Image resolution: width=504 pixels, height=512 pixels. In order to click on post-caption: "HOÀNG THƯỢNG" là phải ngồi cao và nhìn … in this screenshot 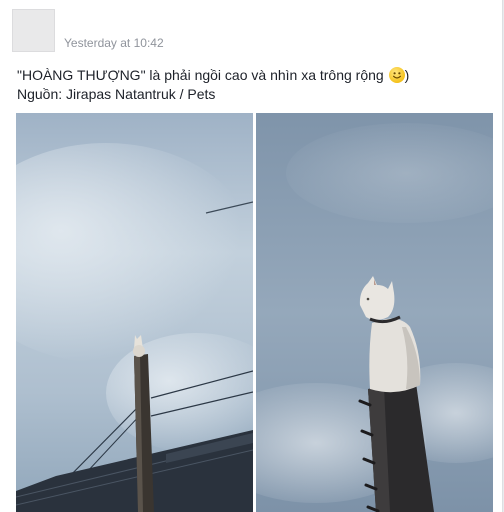, I will do `click(200, 75)`.